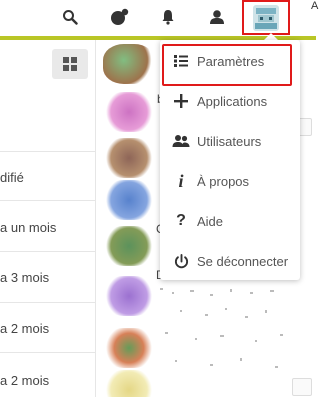  I want to click on menu-item-label: Se déconnecter, so click(243, 261).